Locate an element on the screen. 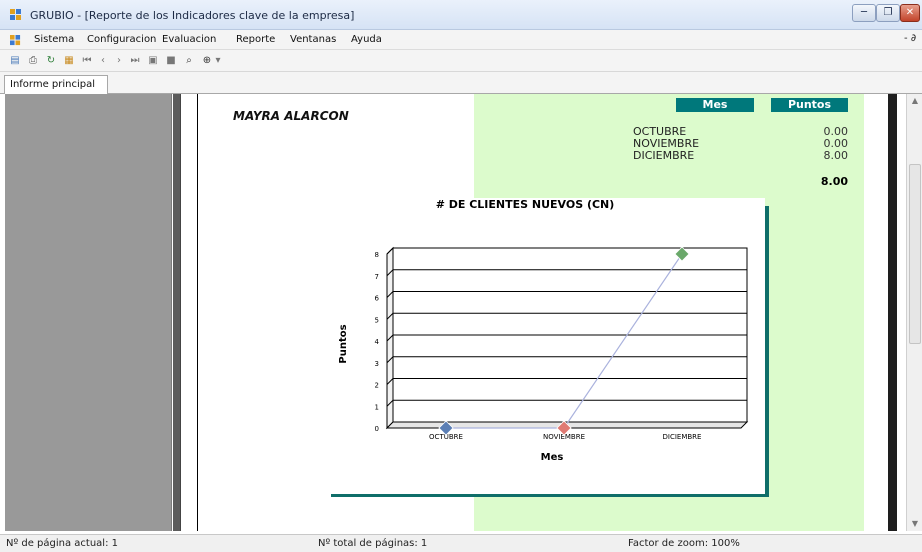 The width and height of the screenshot is (922, 552). chart-grid is located at coordinates (567, 338).